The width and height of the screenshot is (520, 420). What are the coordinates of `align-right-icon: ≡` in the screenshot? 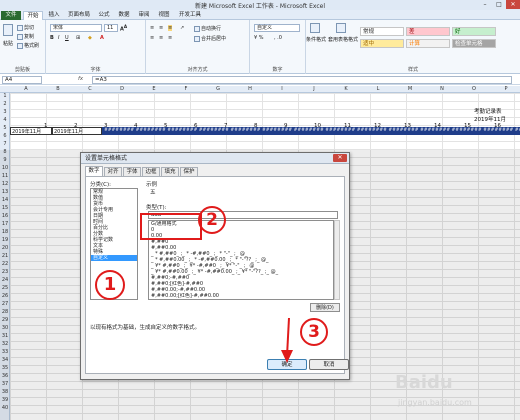 It's located at (170, 38).